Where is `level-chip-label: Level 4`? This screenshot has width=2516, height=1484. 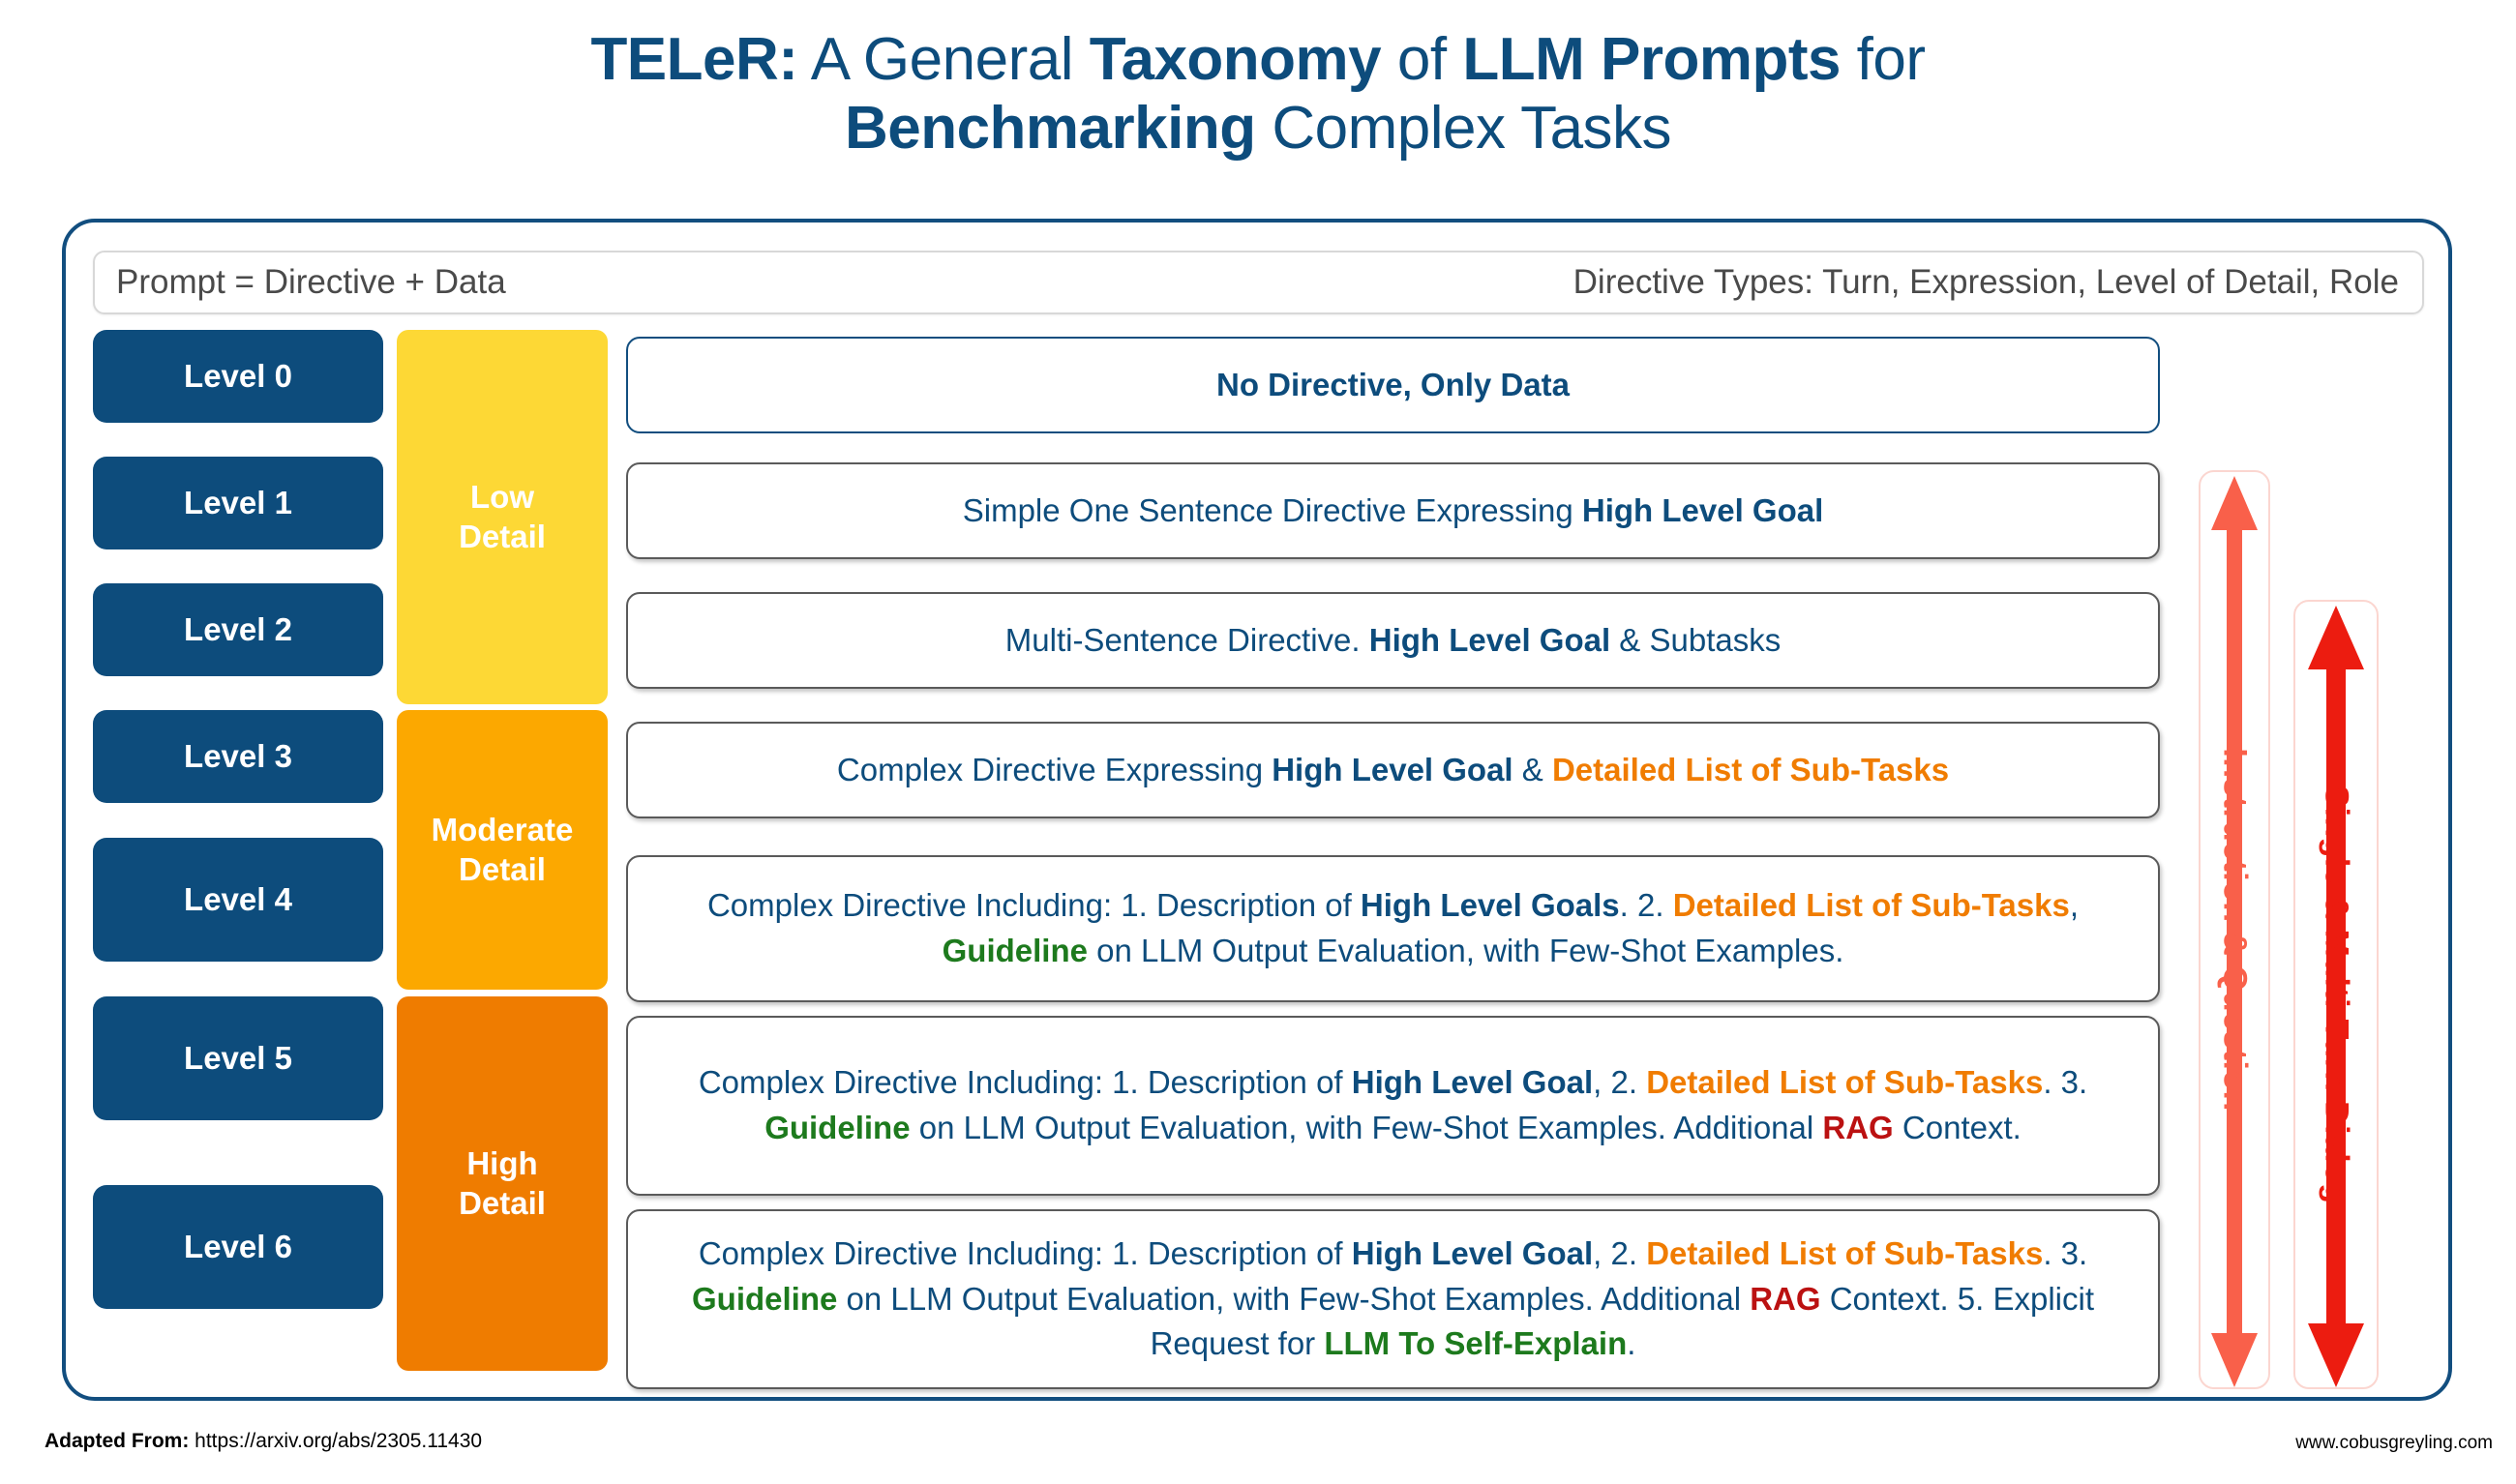
level-chip-label: Level 4 is located at coordinates (238, 899).